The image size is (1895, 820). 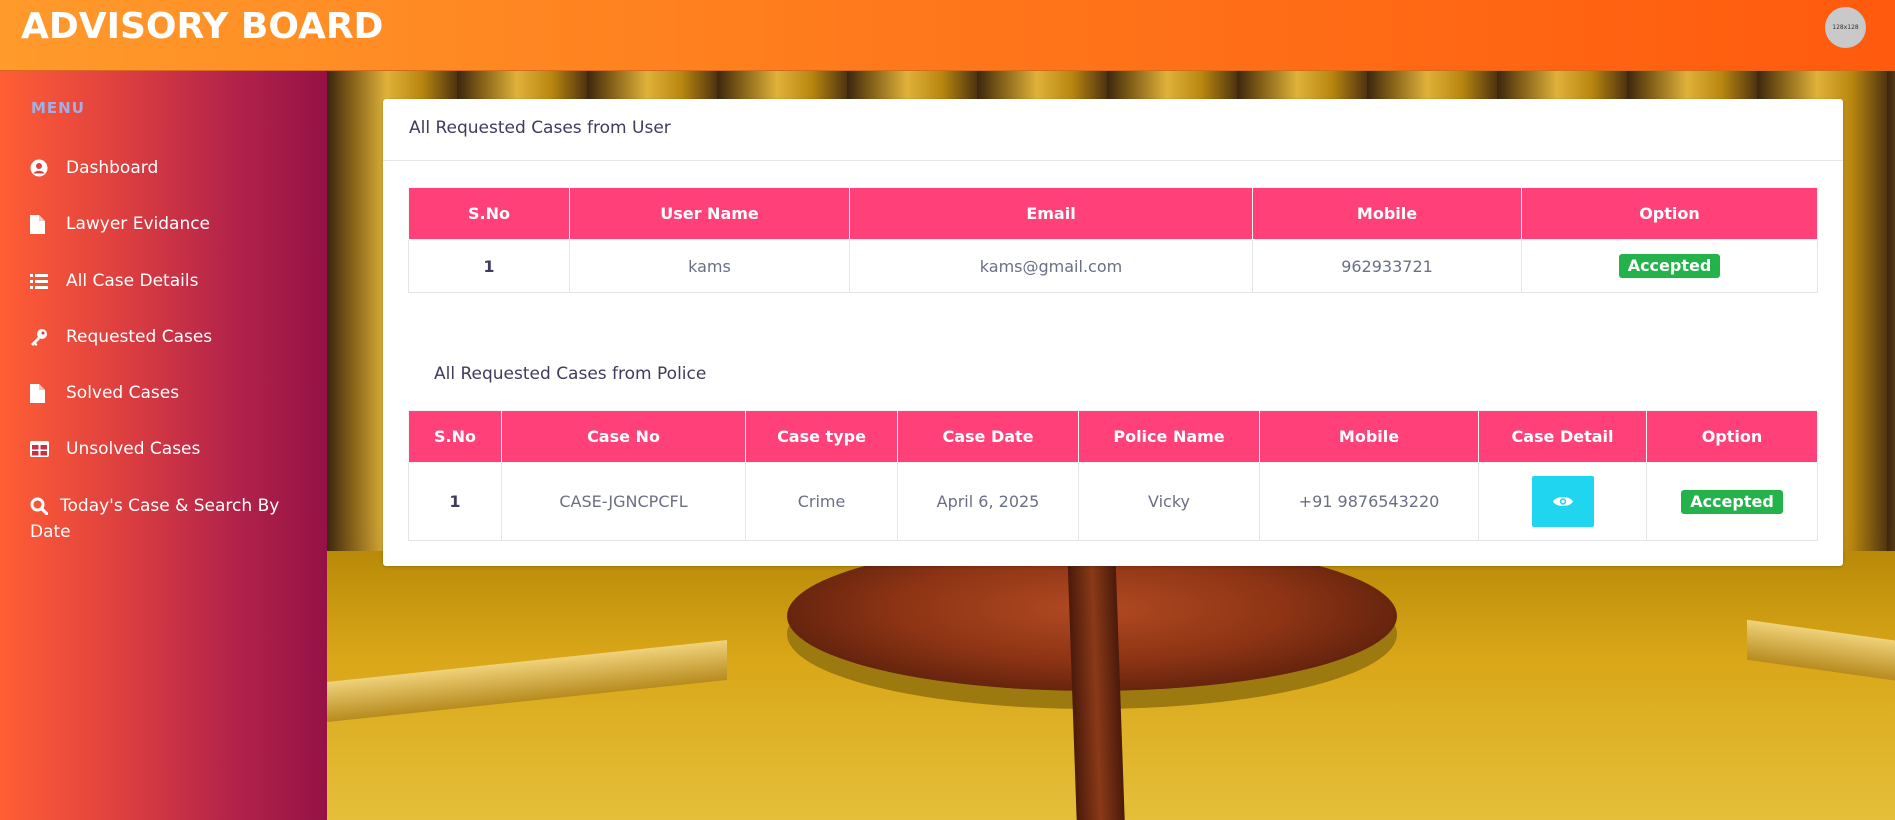 I want to click on sidebar-item-label: Unsolved Cases, so click(x=133, y=449).